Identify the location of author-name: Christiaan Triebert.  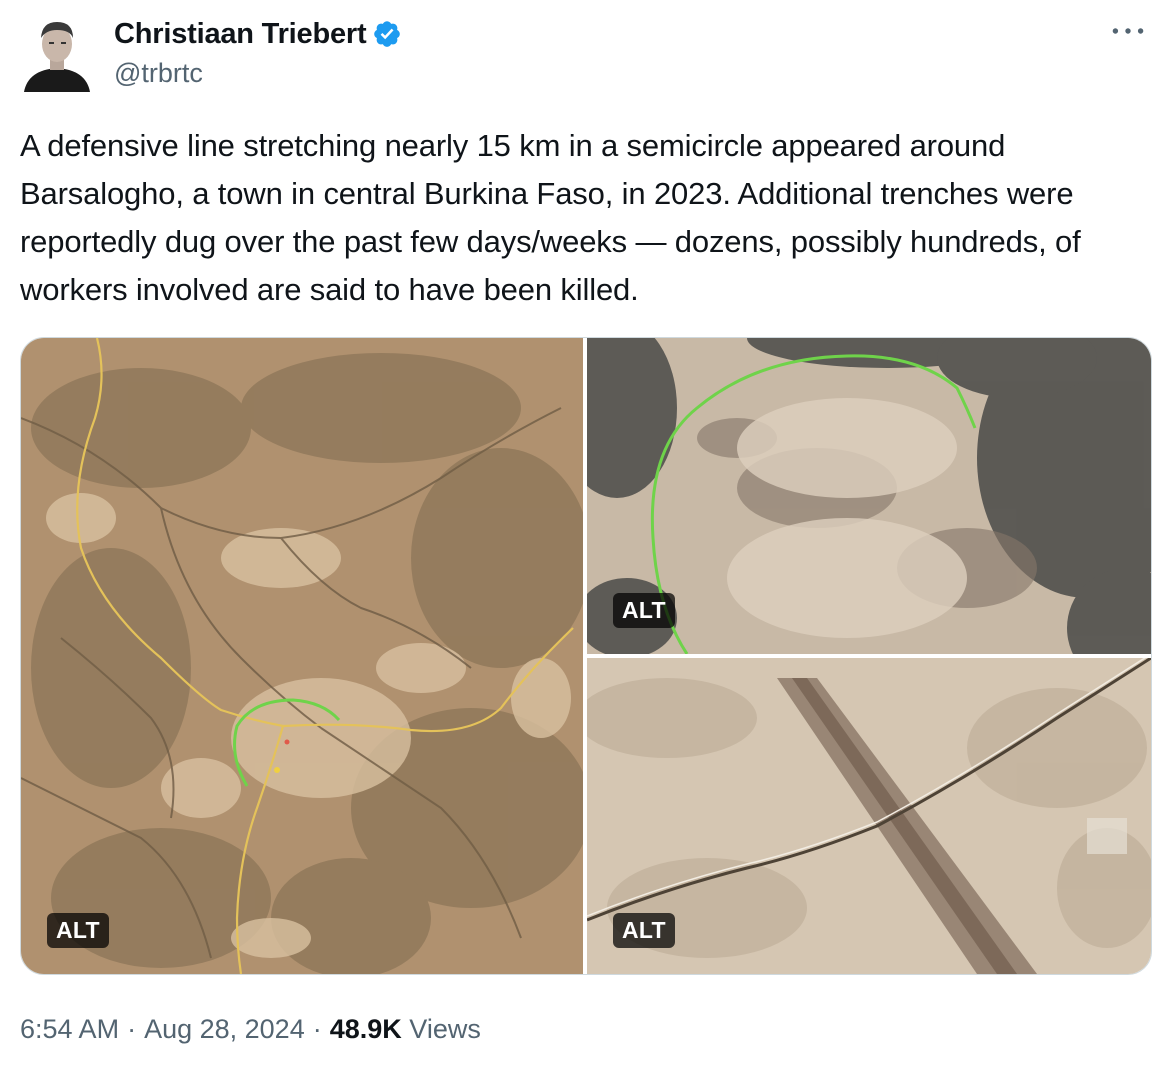
(240, 34).